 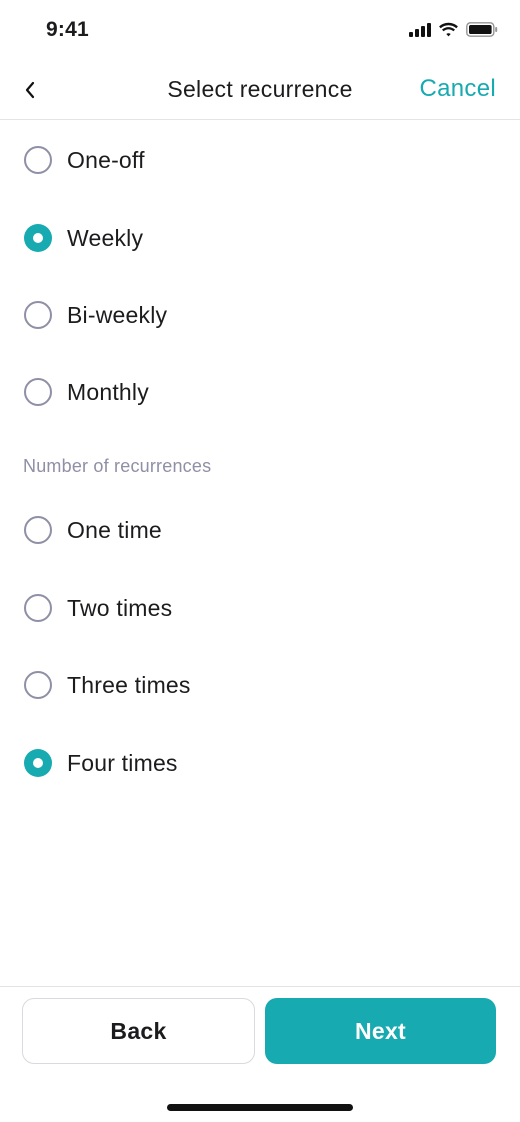 I want to click on radio-option-one-time: One time, so click(x=260, y=530).